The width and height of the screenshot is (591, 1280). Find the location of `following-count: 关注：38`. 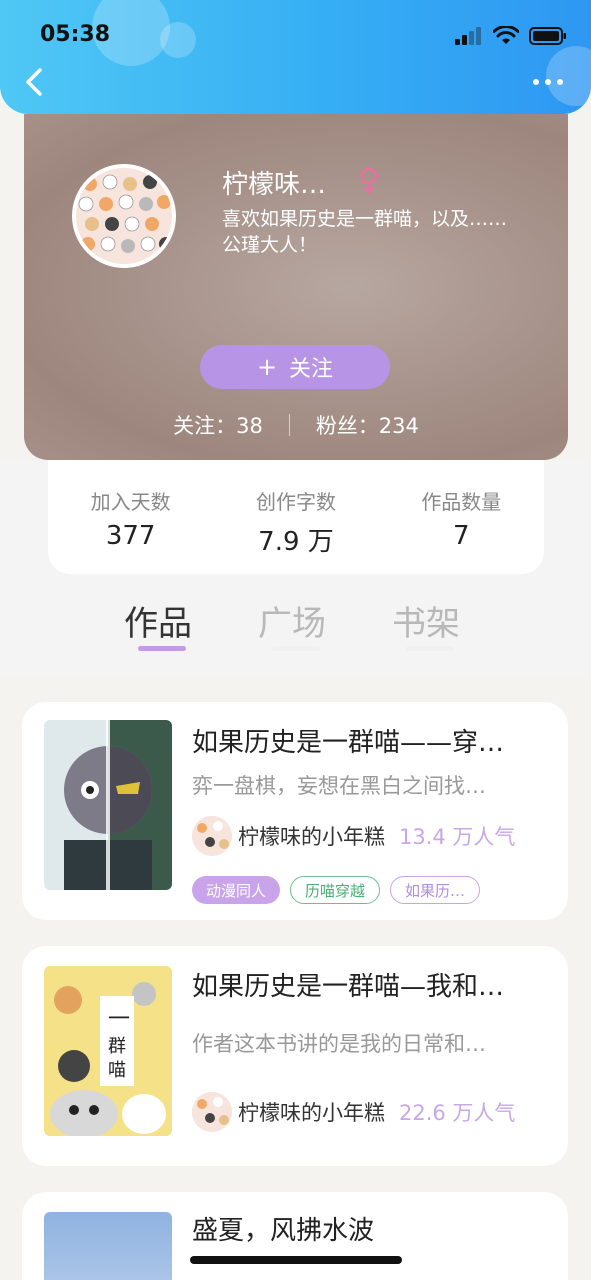

following-count: 关注：38 is located at coordinates (218, 425).